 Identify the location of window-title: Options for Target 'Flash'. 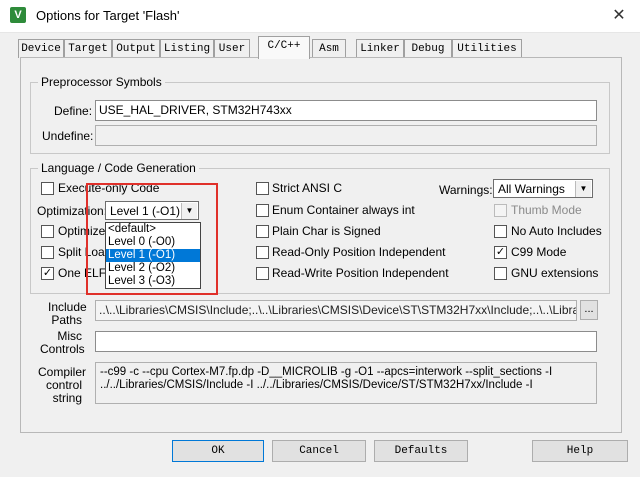
(108, 15).